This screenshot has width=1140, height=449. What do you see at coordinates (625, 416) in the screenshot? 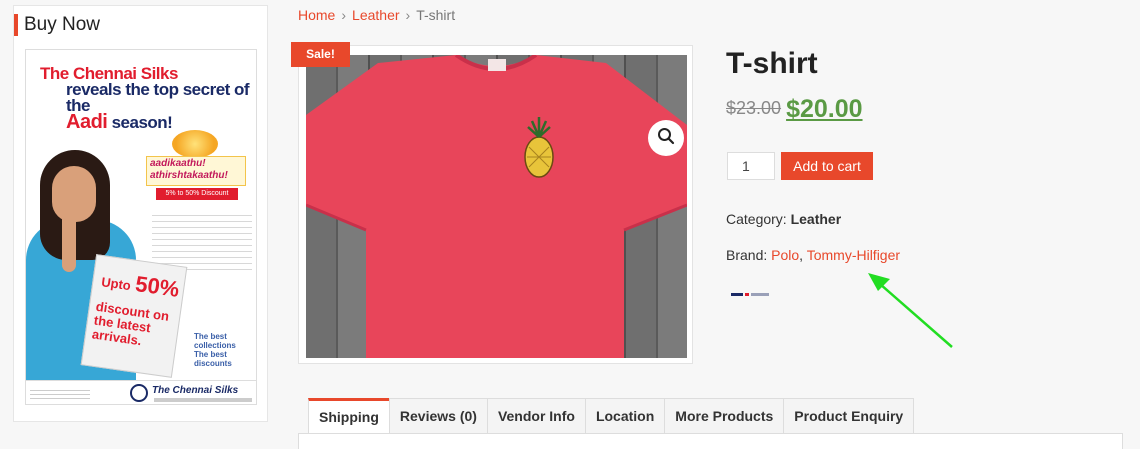
I see `tab-location: Location` at bounding box center [625, 416].